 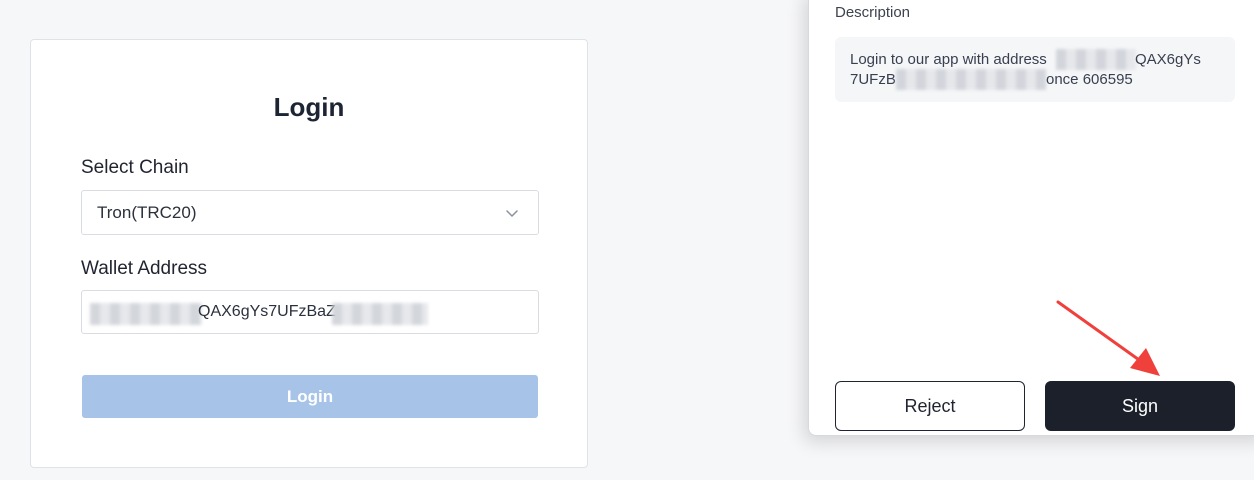 What do you see at coordinates (380, 314) in the screenshot?
I see `redacted-address-end` at bounding box center [380, 314].